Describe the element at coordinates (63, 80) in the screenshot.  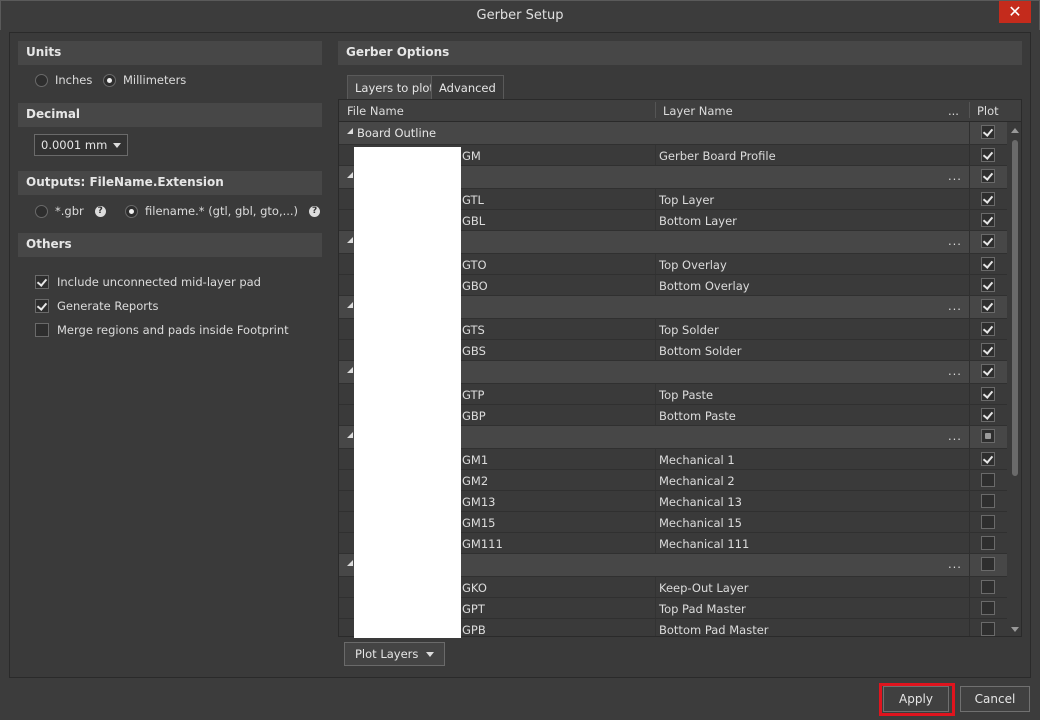
I see `units-inches-radio: Inches` at that location.